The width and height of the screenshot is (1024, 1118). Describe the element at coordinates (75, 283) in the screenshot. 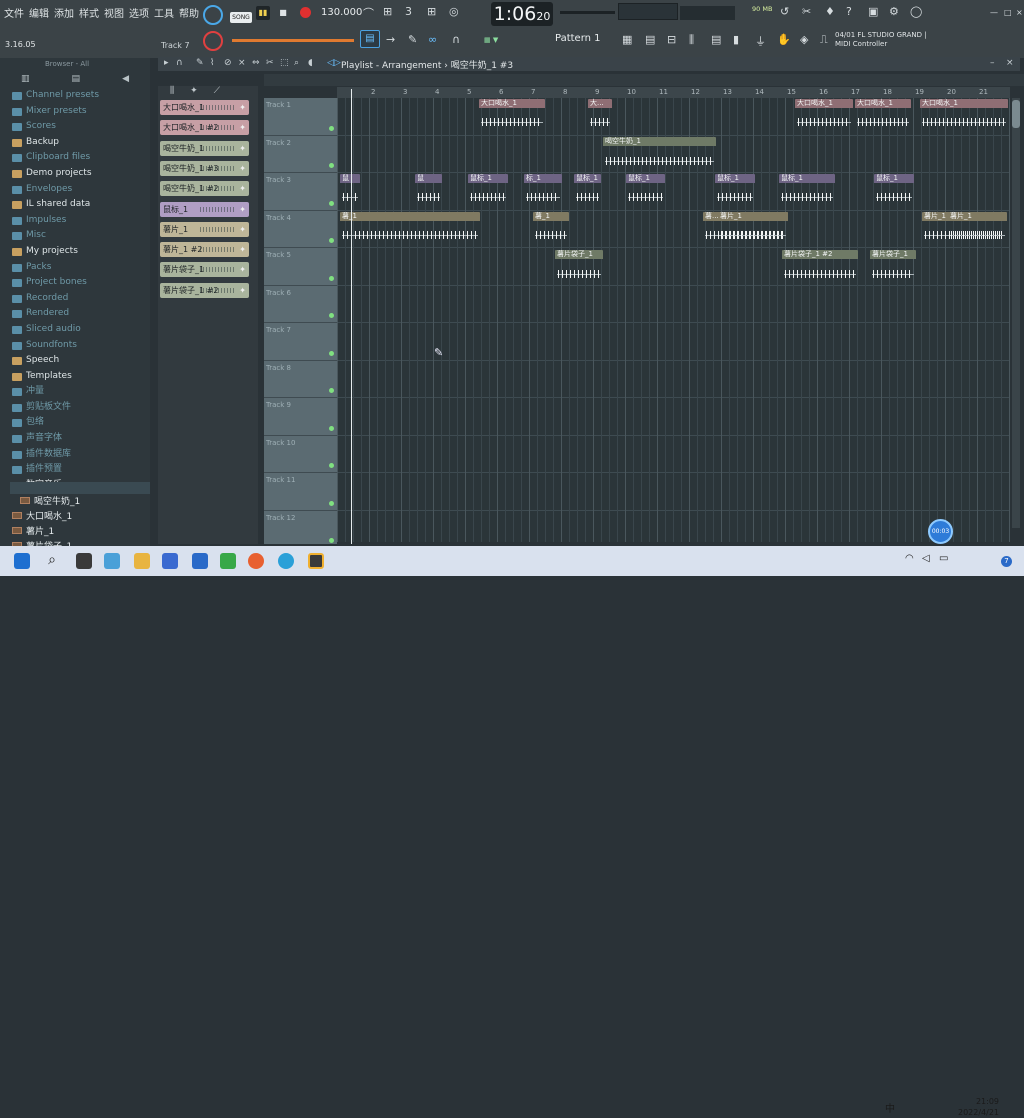

I see `browser-folder: Project bones` at that location.